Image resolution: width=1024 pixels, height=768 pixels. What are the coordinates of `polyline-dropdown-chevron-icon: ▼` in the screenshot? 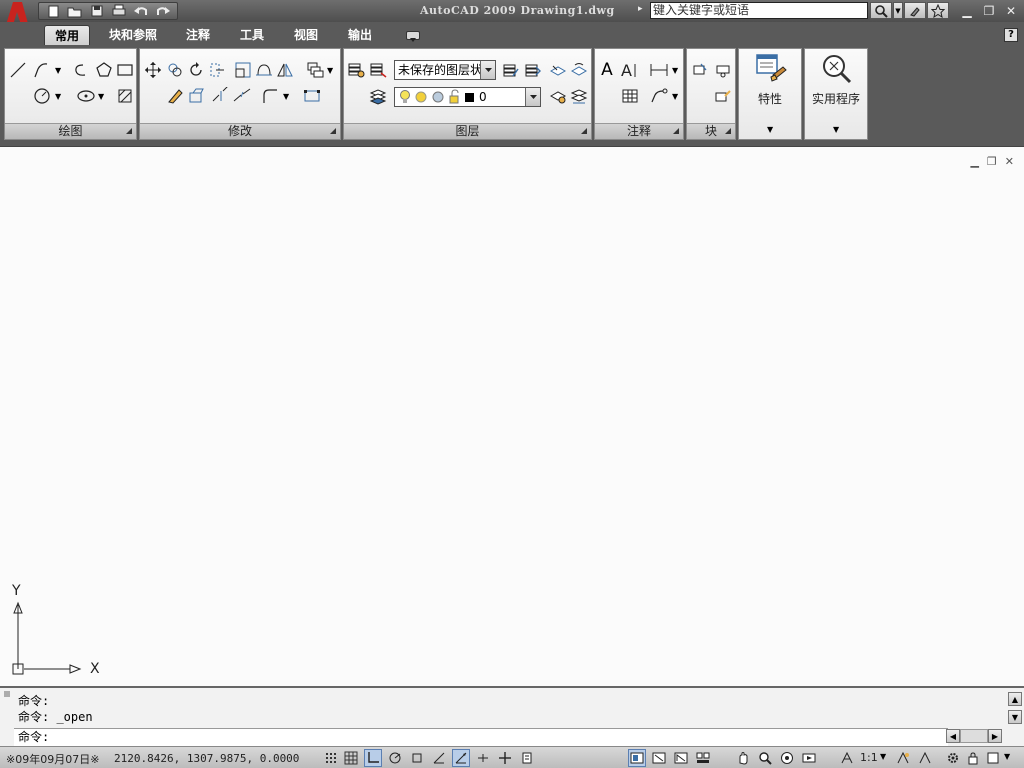 It's located at (58, 70).